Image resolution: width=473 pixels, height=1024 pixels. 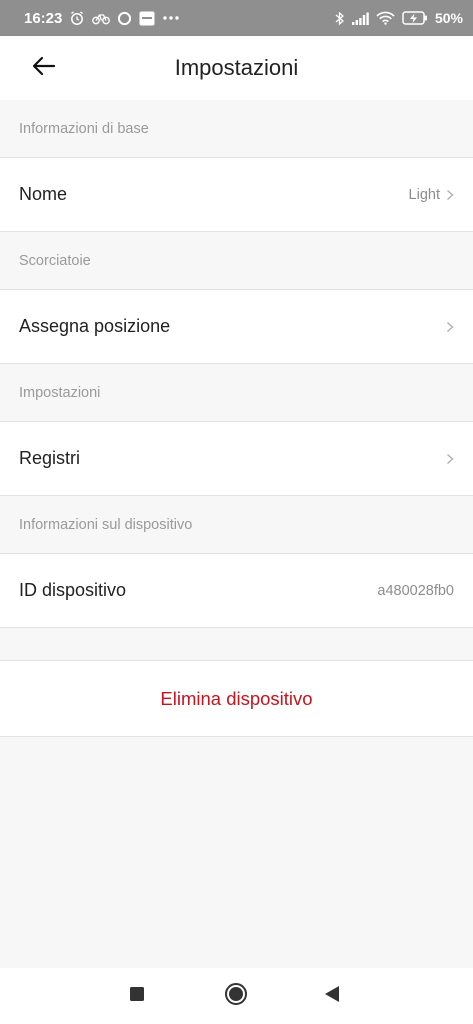 What do you see at coordinates (95, 326) in the screenshot?
I see `row-label-assign-position: Assegna posizione` at bounding box center [95, 326].